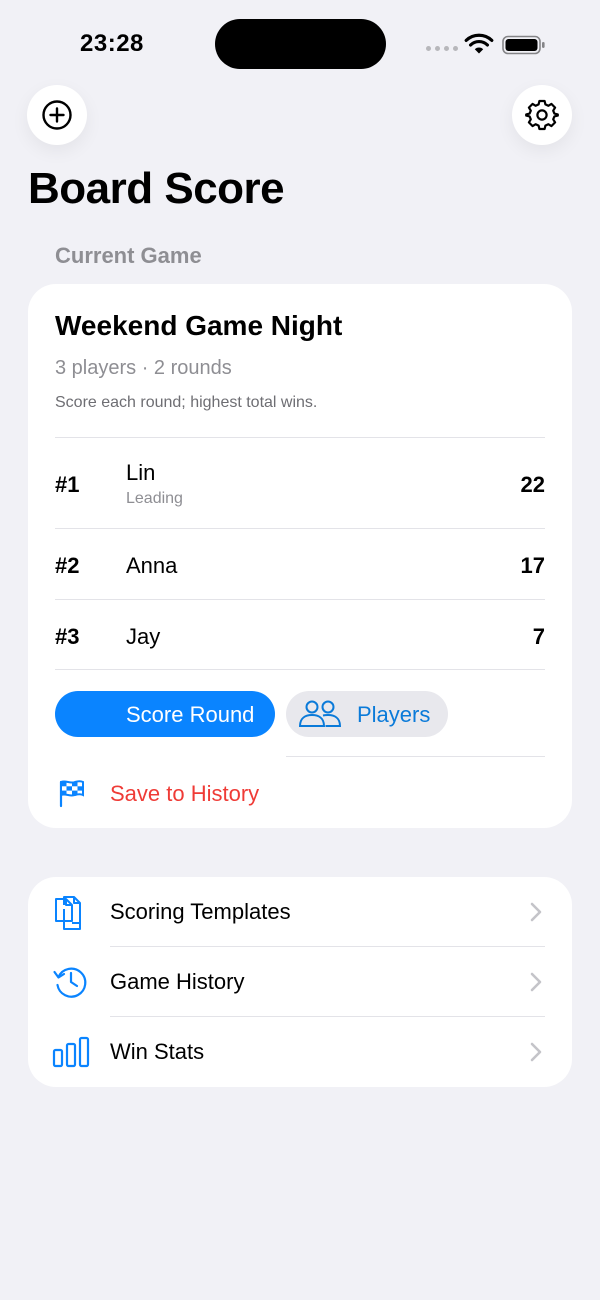  Describe the element at coordinates (300, 483) in the screenshot. I see `player-row: #1 Lin Leading 22` at that location.